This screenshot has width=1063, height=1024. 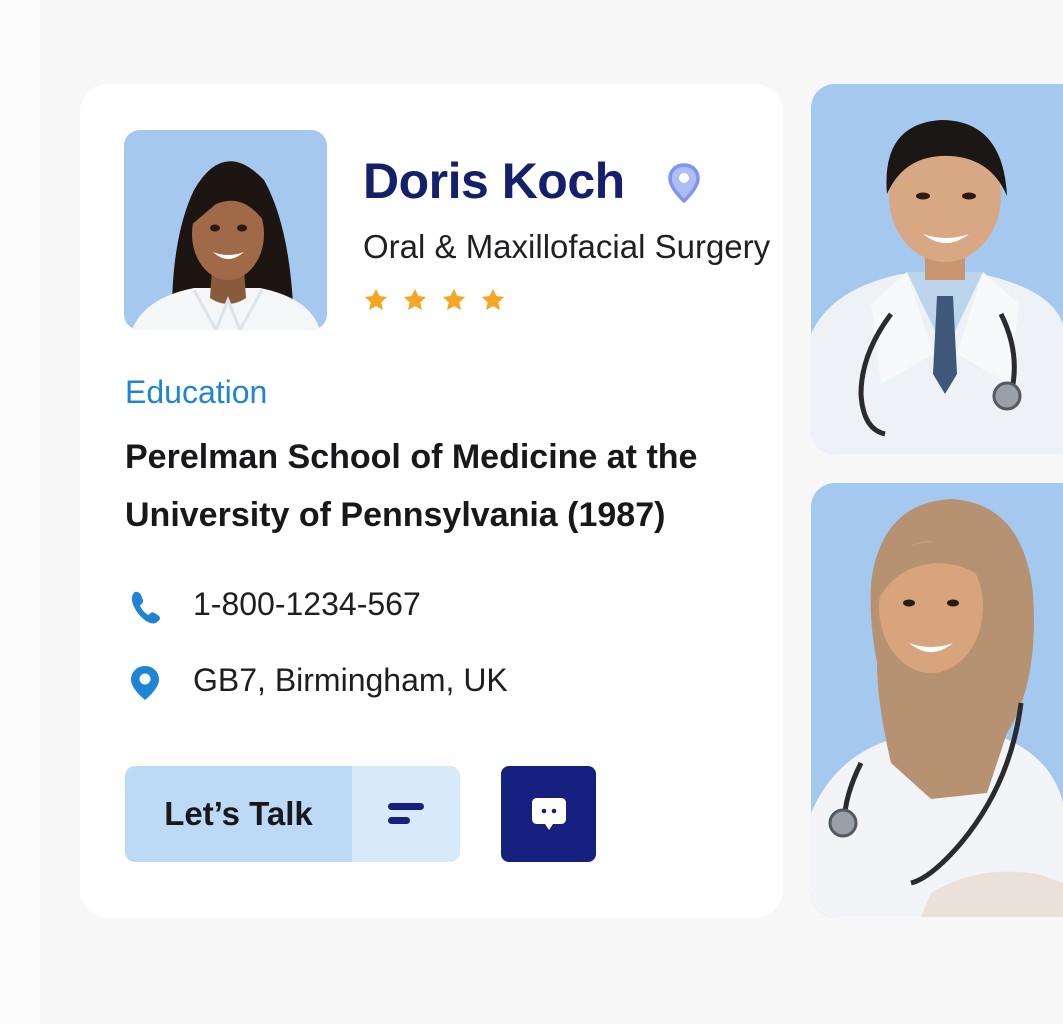 I want to click on doctor-name: Doris Koch, so click(x=494, y=181).